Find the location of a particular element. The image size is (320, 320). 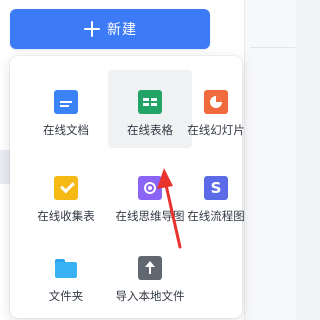

flowchart-icon: S is located at coordinates (216, 188).